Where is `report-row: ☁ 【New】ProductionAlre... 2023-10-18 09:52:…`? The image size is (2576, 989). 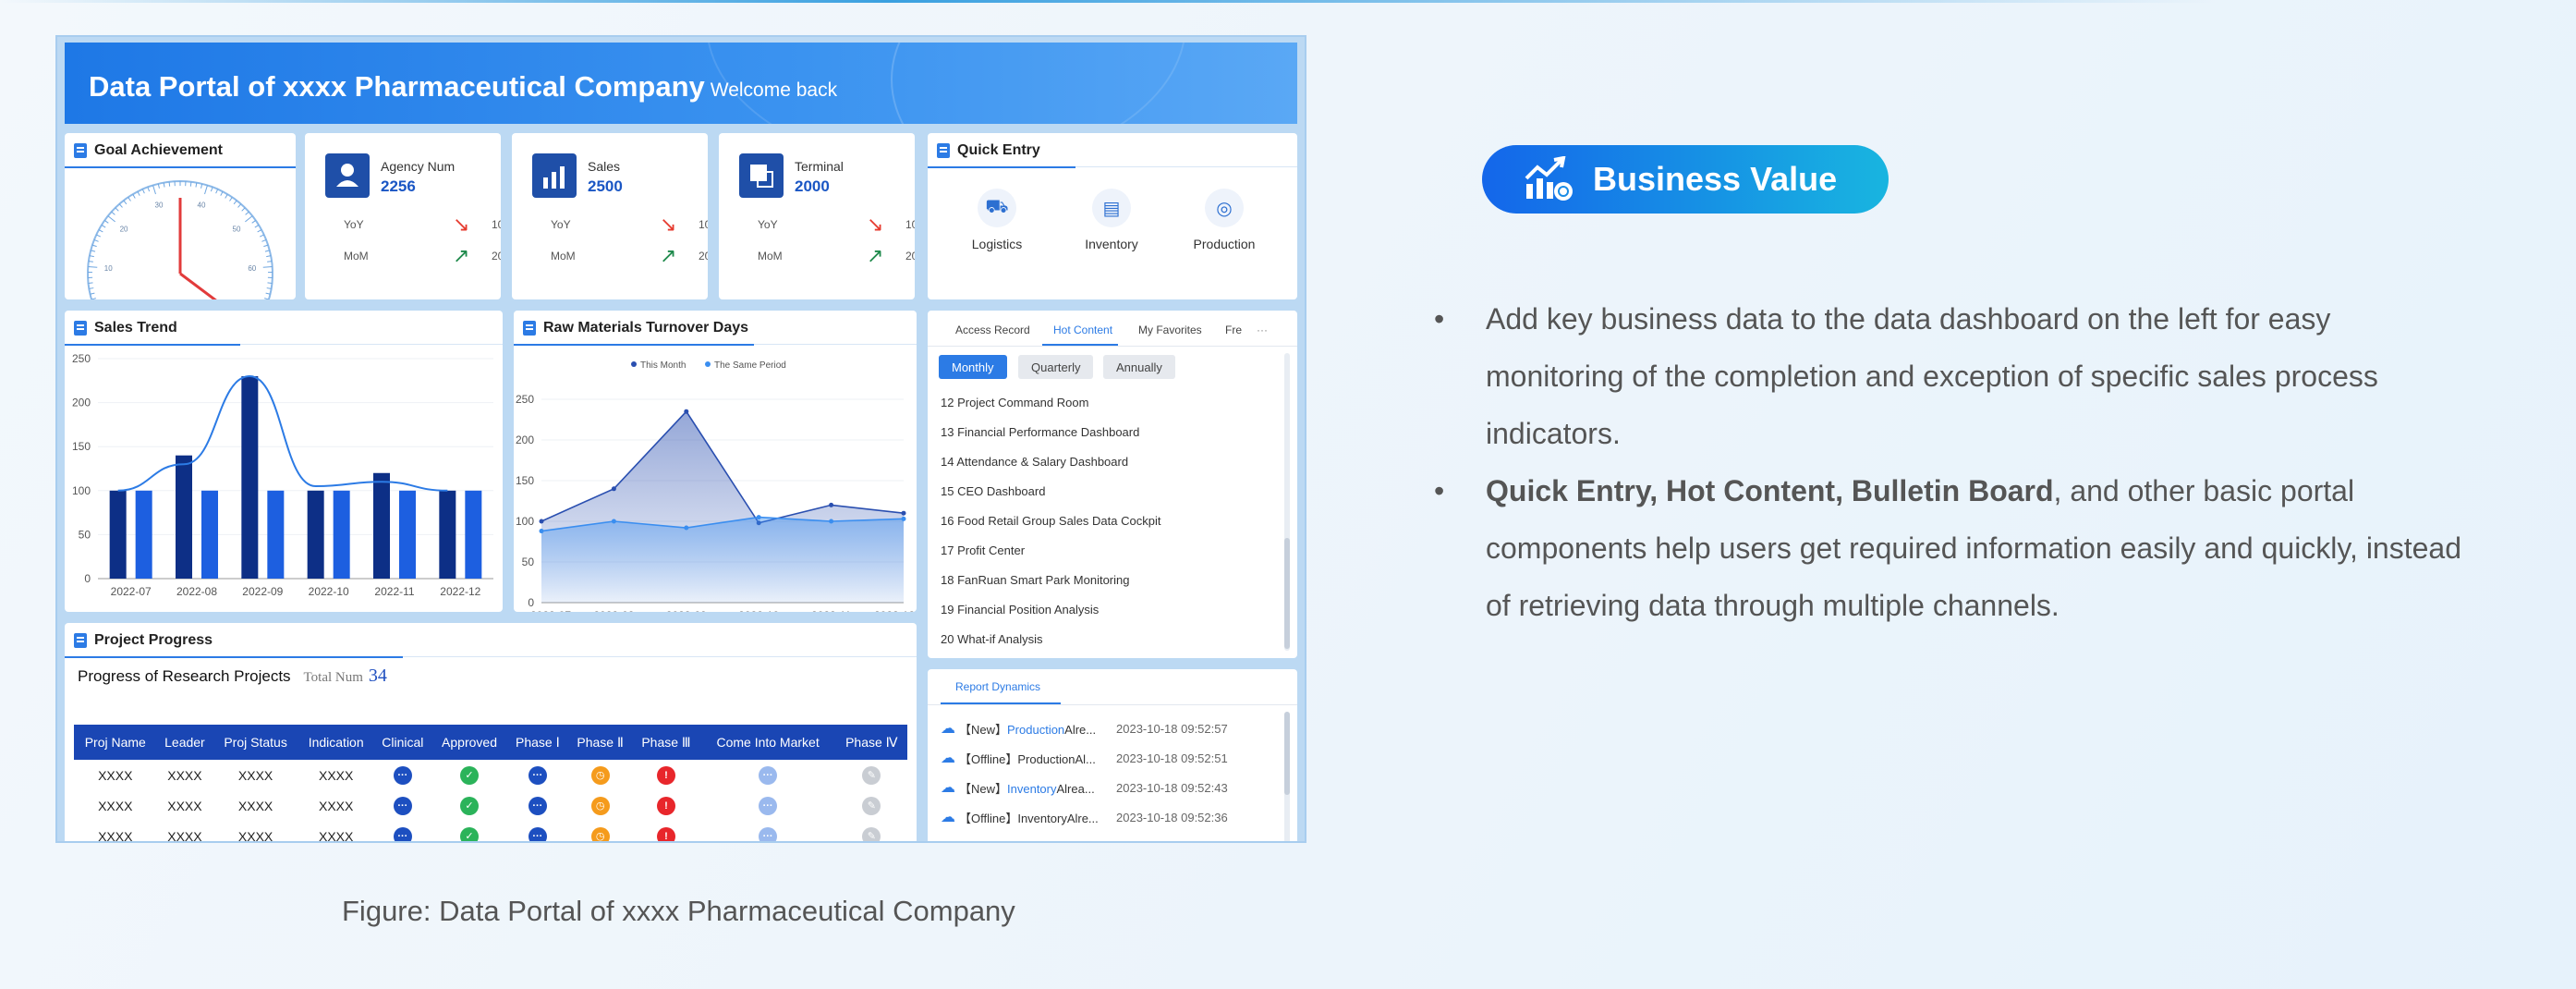
report-row: ☁ 【New】ProductionAlre... 2023-10-18 09:52:… is located at coordinates (1107, 728).